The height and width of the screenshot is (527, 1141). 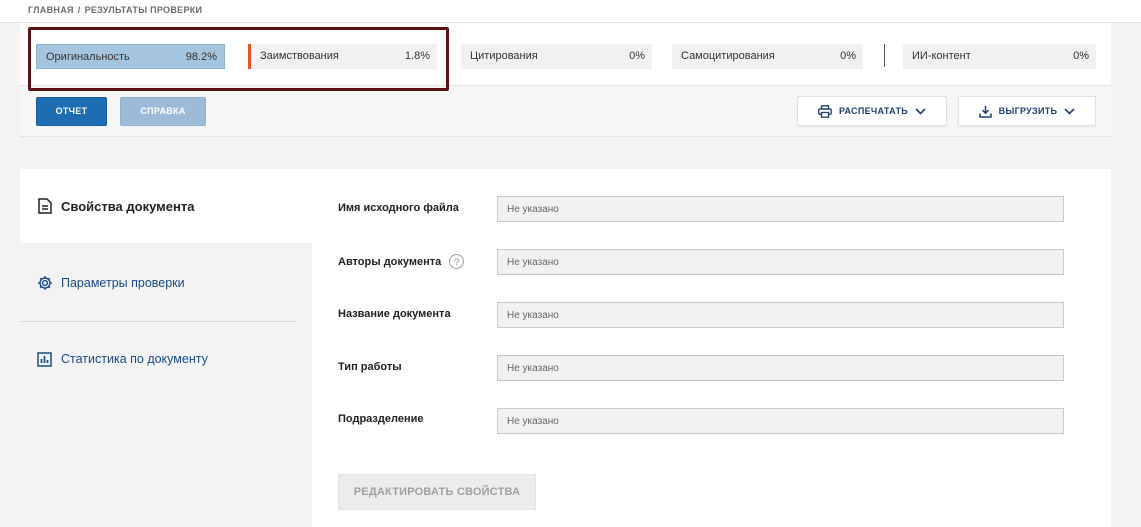 I want to click on field-label: Подразделение, so click(x=381, y=419).